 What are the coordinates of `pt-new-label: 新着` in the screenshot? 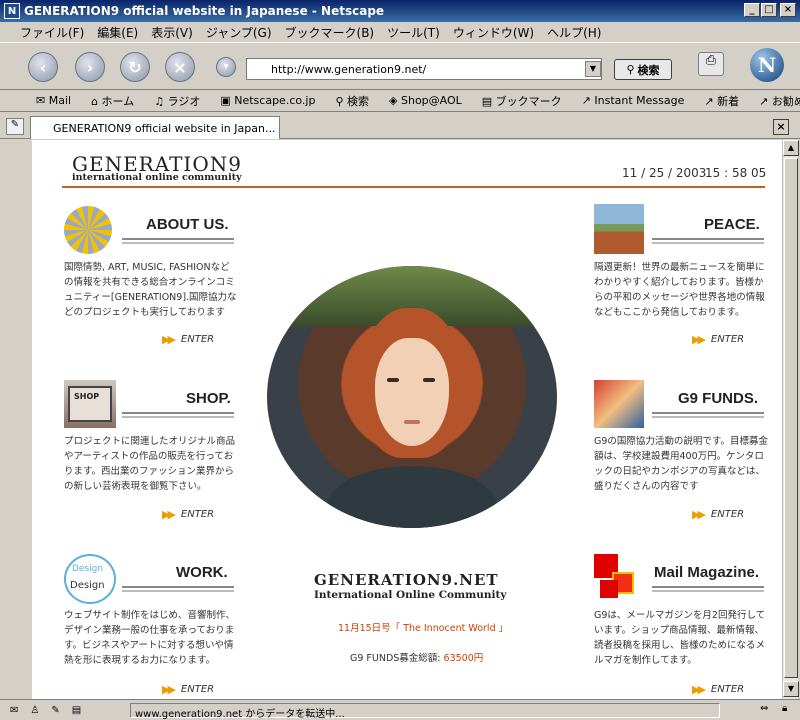 It's located at (728, 101).